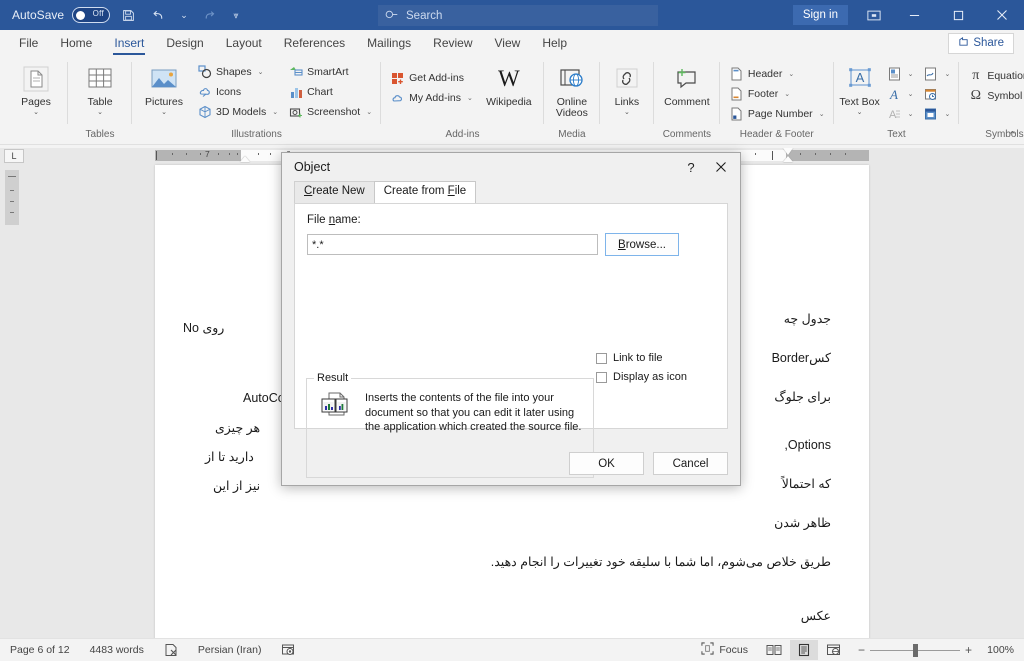  Describe the element at coordinates (36, 88) in the screenshot. I see `pages-button: Pages ⌄` at that location.